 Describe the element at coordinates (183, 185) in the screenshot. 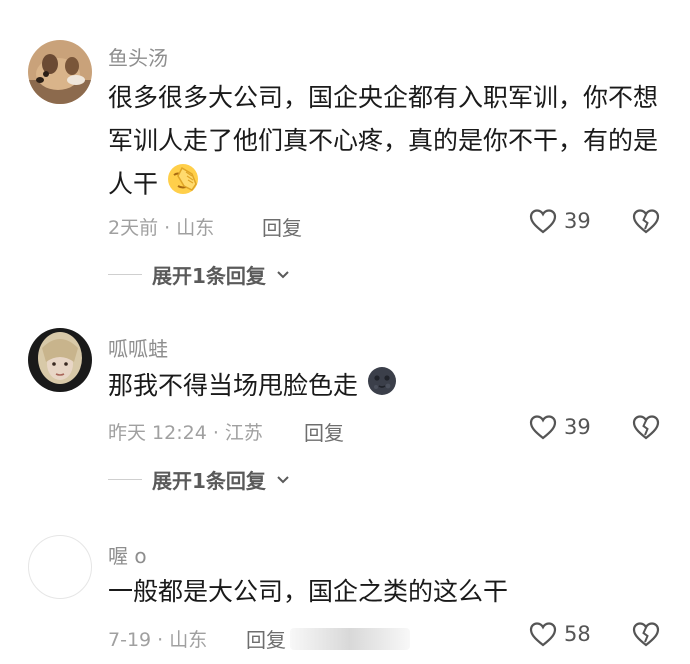

I see `face-palm-emoji` at that location.